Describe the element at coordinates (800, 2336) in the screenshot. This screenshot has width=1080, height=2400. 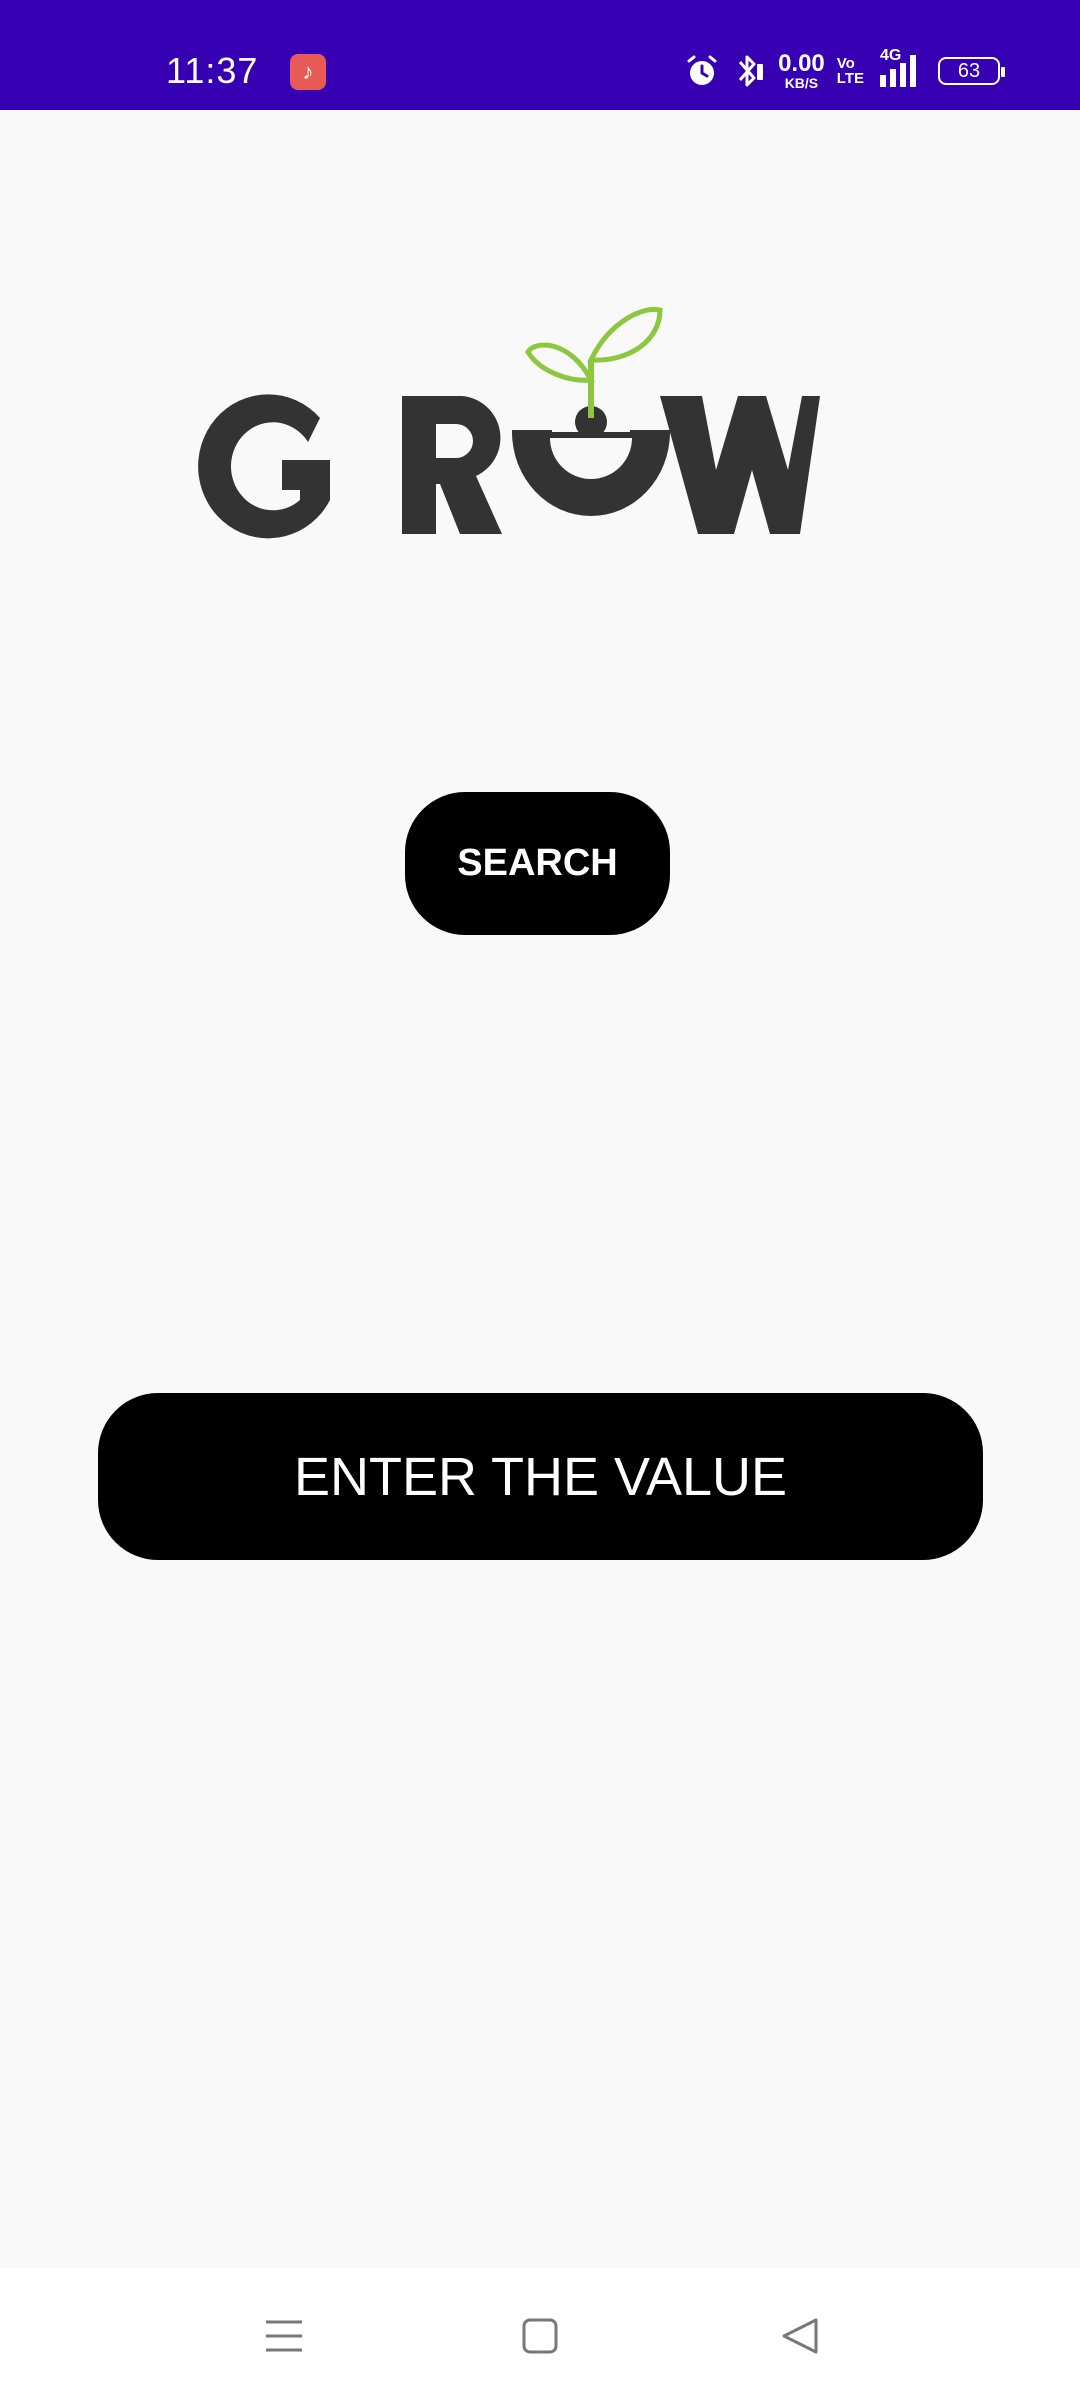
I see `back-icon` at that location.